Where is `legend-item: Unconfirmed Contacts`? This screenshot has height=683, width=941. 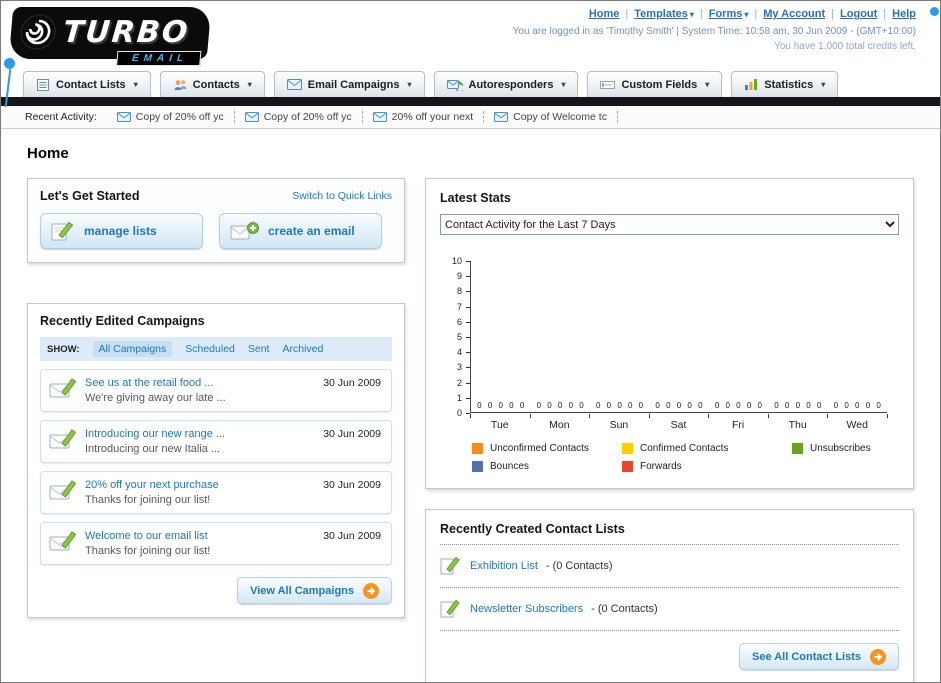 legend-item: Unconfirmed Contacts is located at coordinates (547, 448).